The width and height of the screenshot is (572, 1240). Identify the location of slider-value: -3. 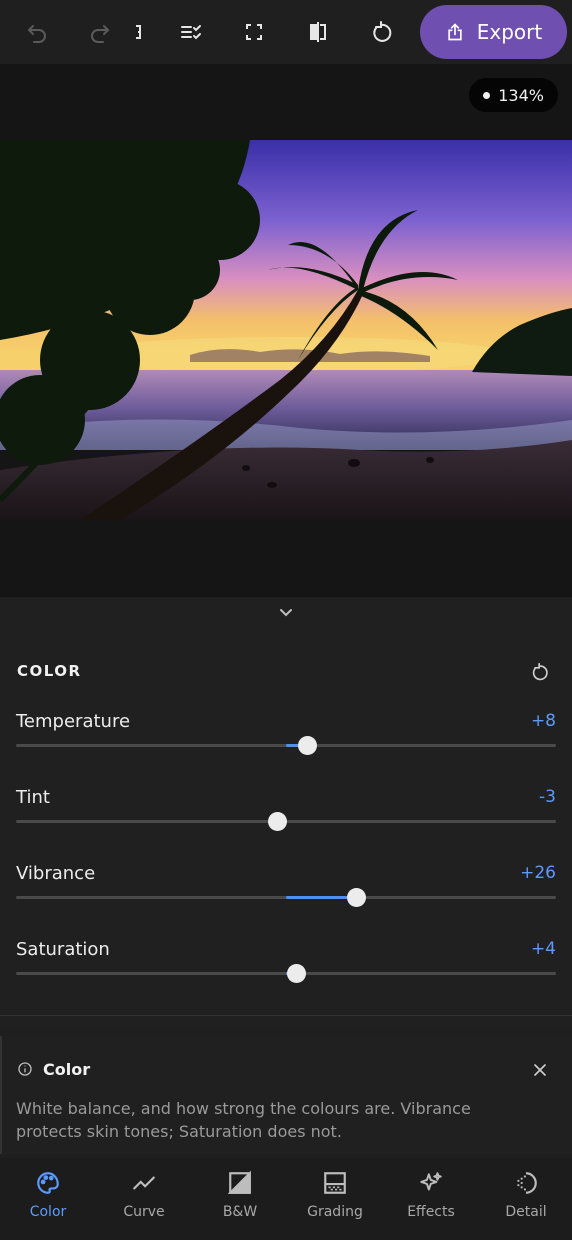
(547, 797).